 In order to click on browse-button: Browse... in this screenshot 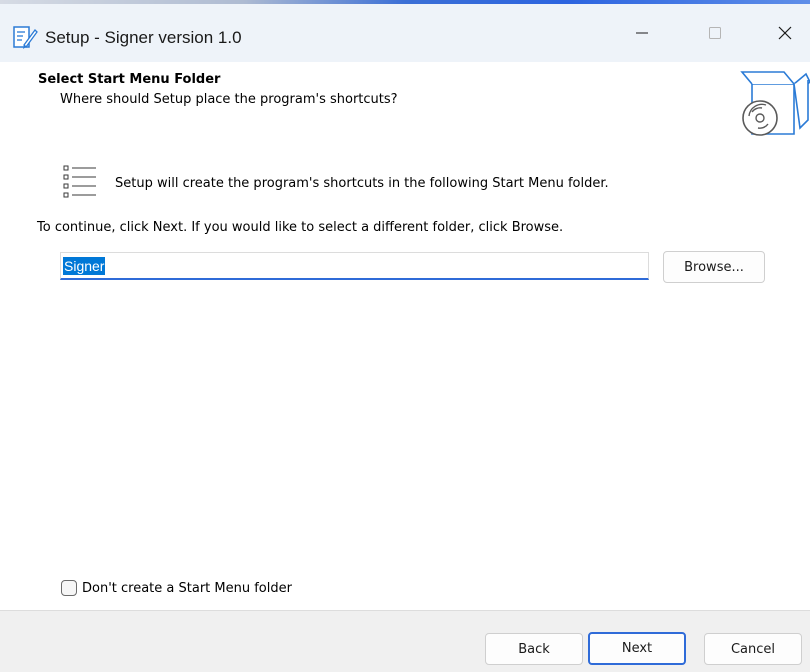, I will do `click(714, 267)`.